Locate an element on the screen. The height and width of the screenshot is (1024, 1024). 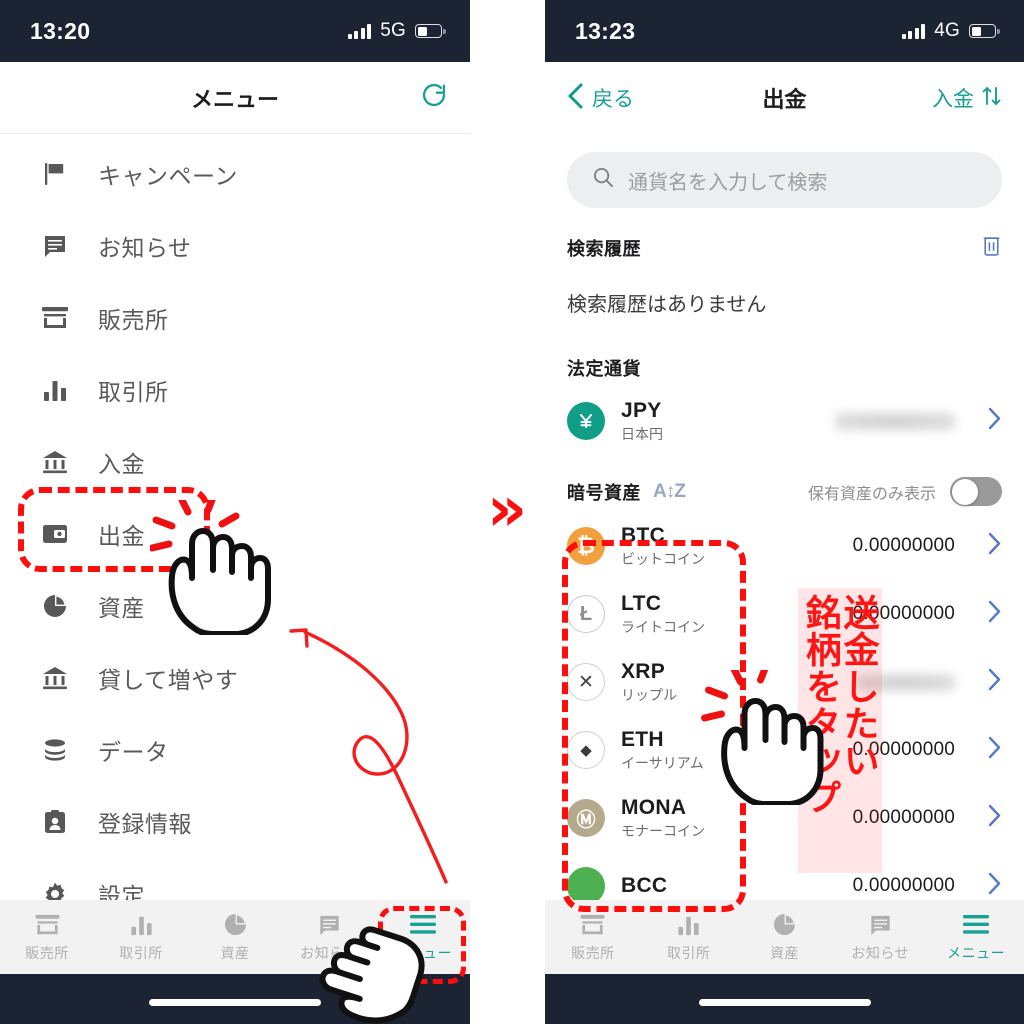
callout-text: 送金したい 銘柄をタップ is located at coordinates (840, 730).